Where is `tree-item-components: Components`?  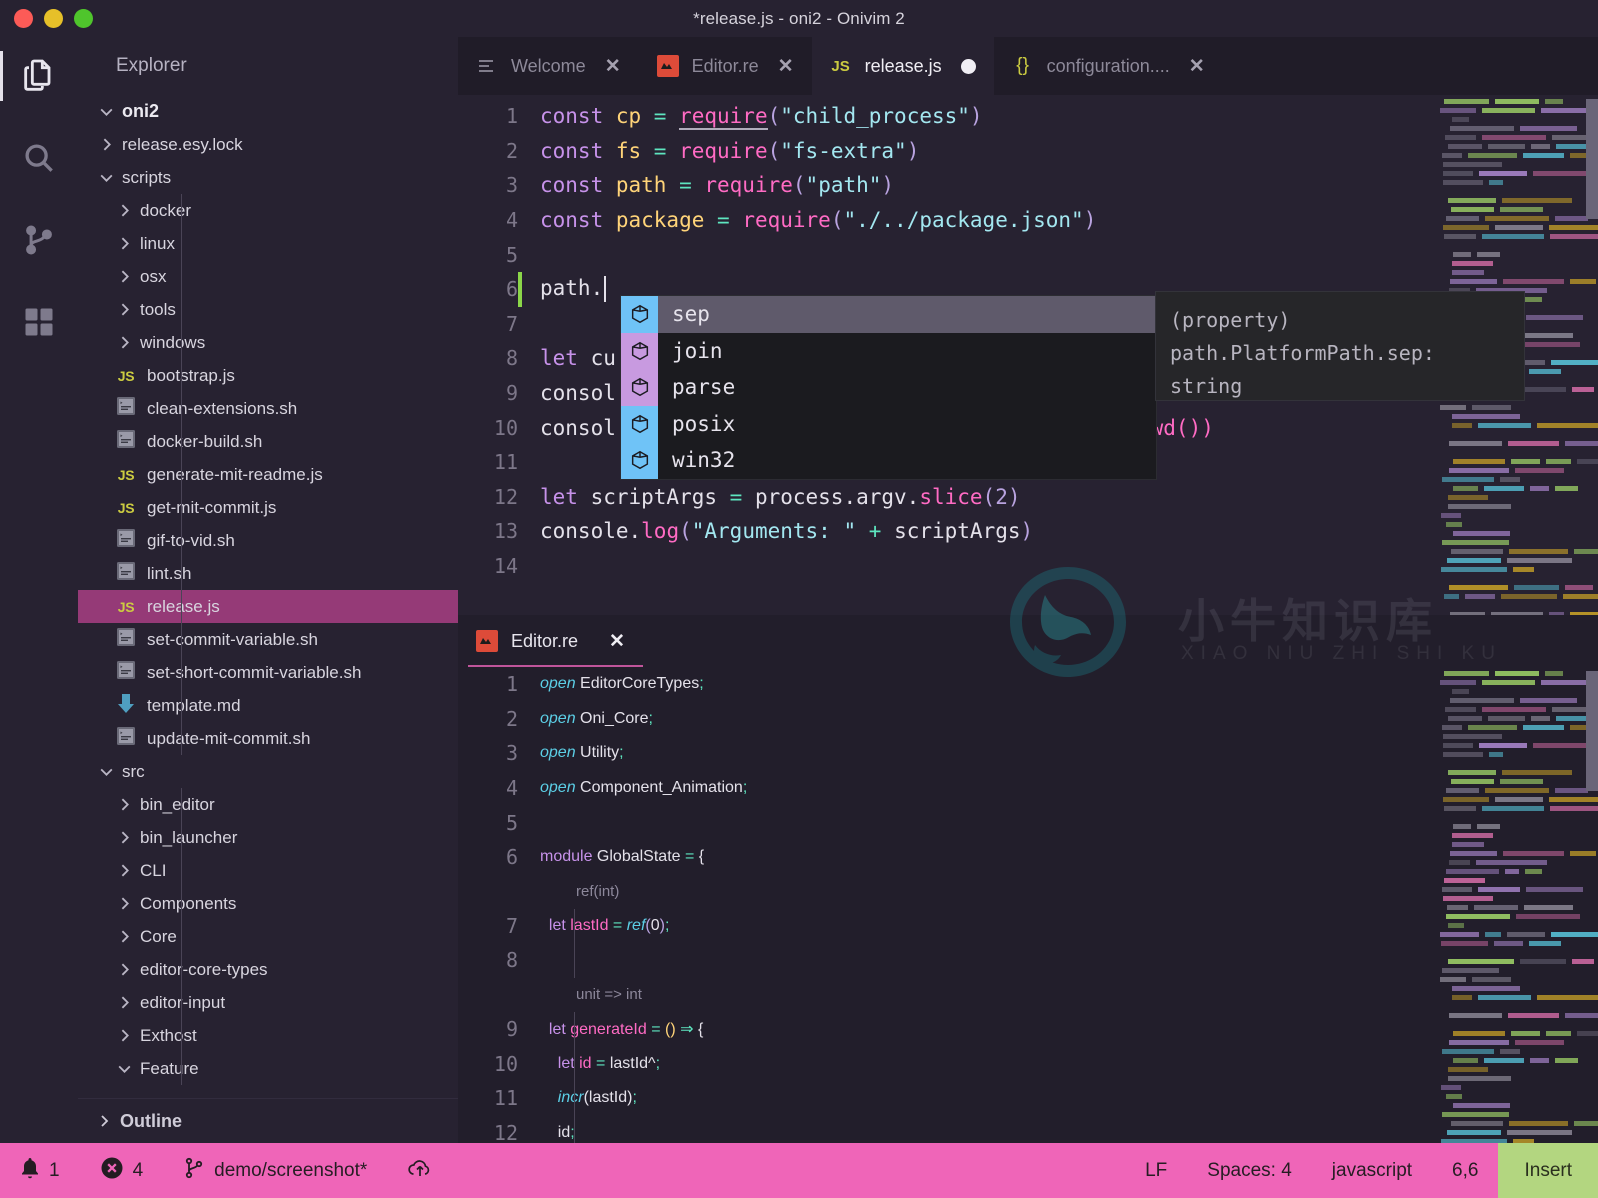
tree-item-components: Components is located at coordinates (268, 903).